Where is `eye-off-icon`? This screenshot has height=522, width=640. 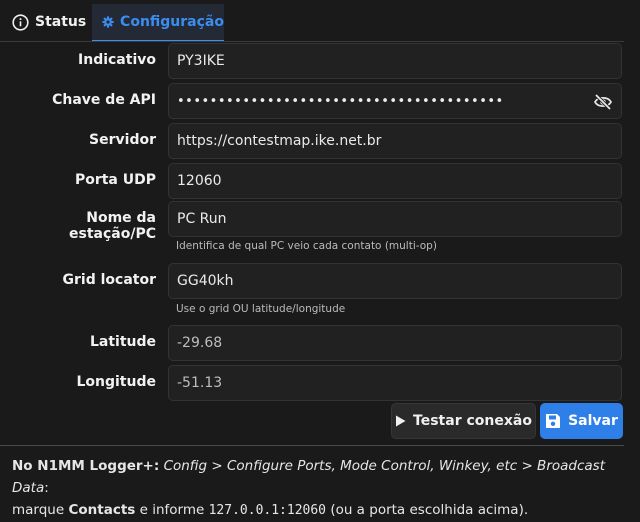
eye-off-icon is located at coordinates (603, 104).